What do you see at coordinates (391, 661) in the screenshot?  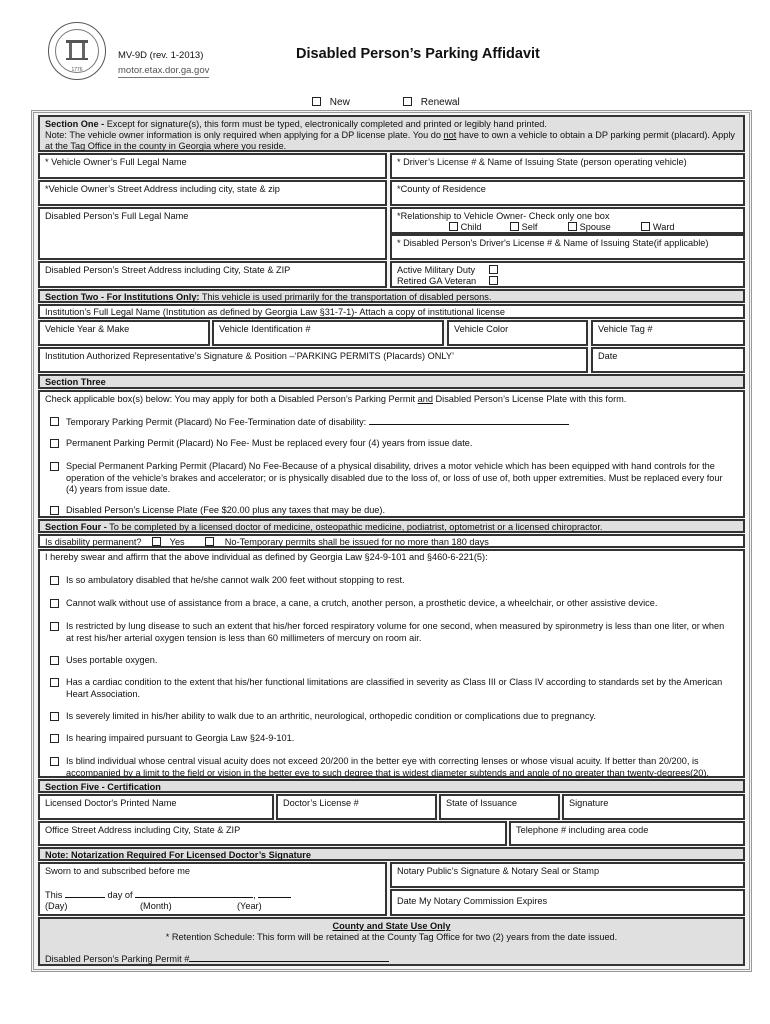 I see `condition-item: Uses portable oxygen.` at bounding box center [391, 661].